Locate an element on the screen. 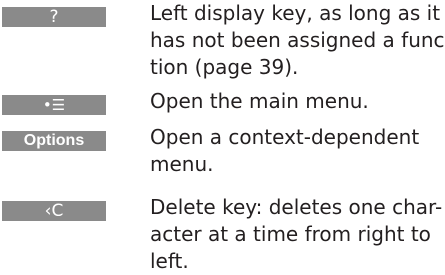 Image resolution: width=445 pixels, height=275 pixels. description-line: tion (page 39). is located at coordinates (224, 67).